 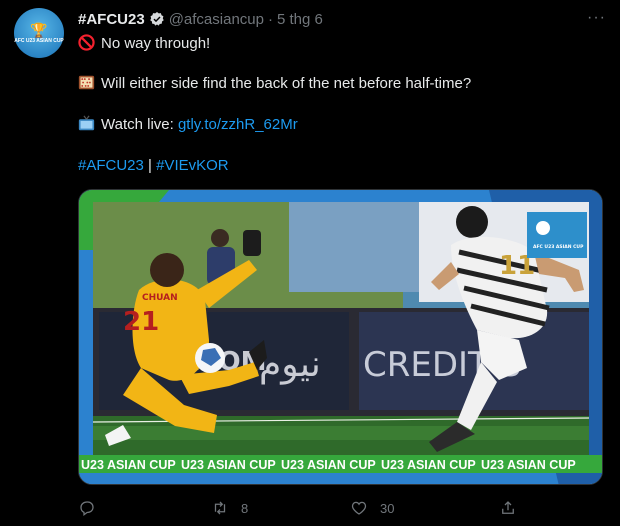 I want to click on tweet-line-1: No way through!, so click(x=144, y=44).